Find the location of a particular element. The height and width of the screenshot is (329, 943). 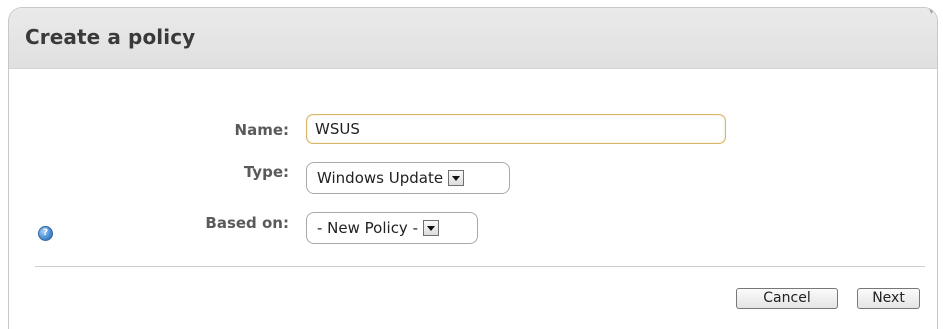

based-on-select-value: - New Policy - is located at coordinates (367, 228).